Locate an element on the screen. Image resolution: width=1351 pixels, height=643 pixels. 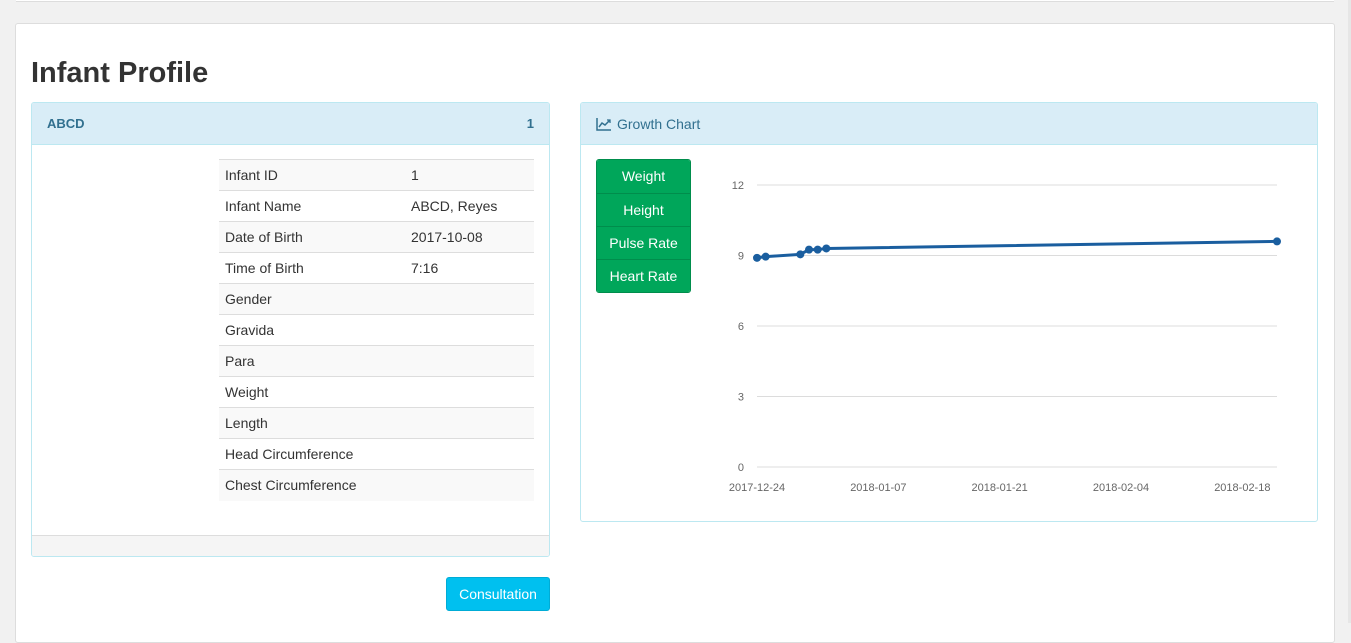
row-value: 2017-10-08 is located at coordinates (469, 237).